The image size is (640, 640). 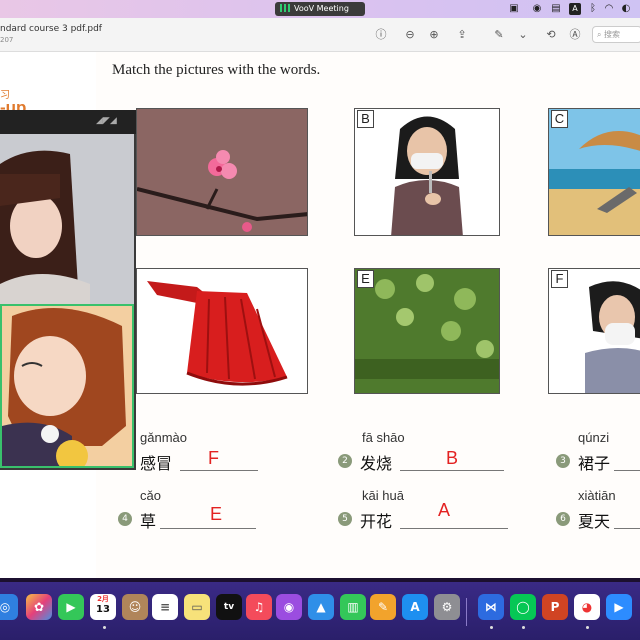 I want to click on wifi-icon: ◠, so click(x=609, y=9).